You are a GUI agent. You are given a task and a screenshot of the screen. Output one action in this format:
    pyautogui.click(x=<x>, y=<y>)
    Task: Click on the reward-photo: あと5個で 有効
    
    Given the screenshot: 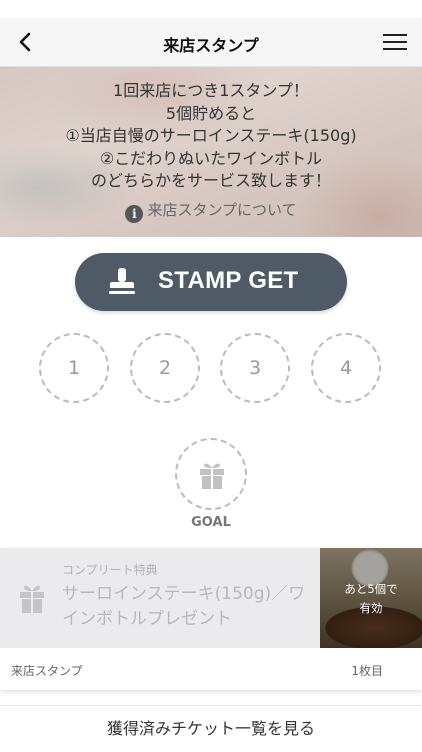 What is the action you would take?
    pyautogui.click(x=371, y=598)
    